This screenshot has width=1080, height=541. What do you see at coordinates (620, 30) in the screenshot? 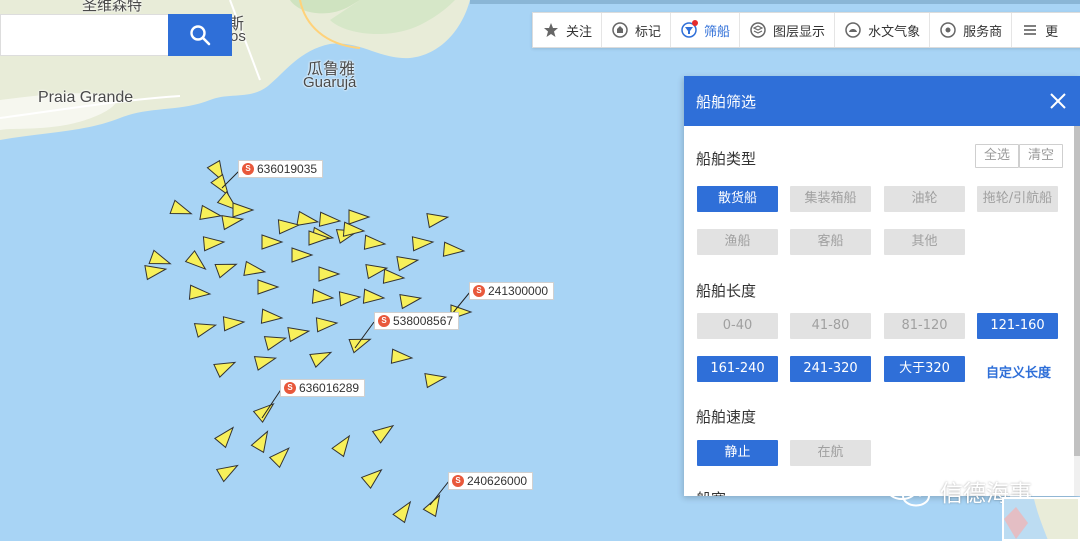
I see `tag-icon` at bounding box center [620, 30].